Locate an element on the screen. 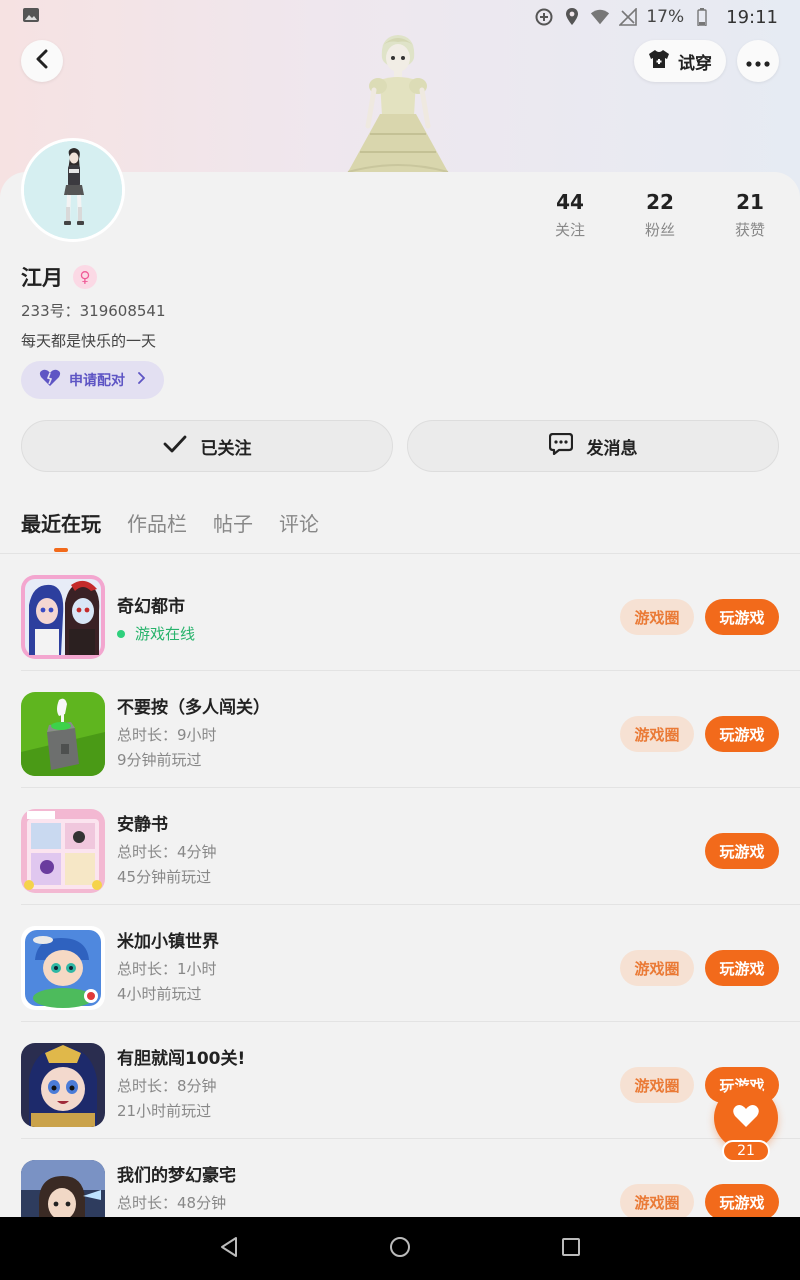  like-count-badge: 21 is located at coordinates (746, 1151).